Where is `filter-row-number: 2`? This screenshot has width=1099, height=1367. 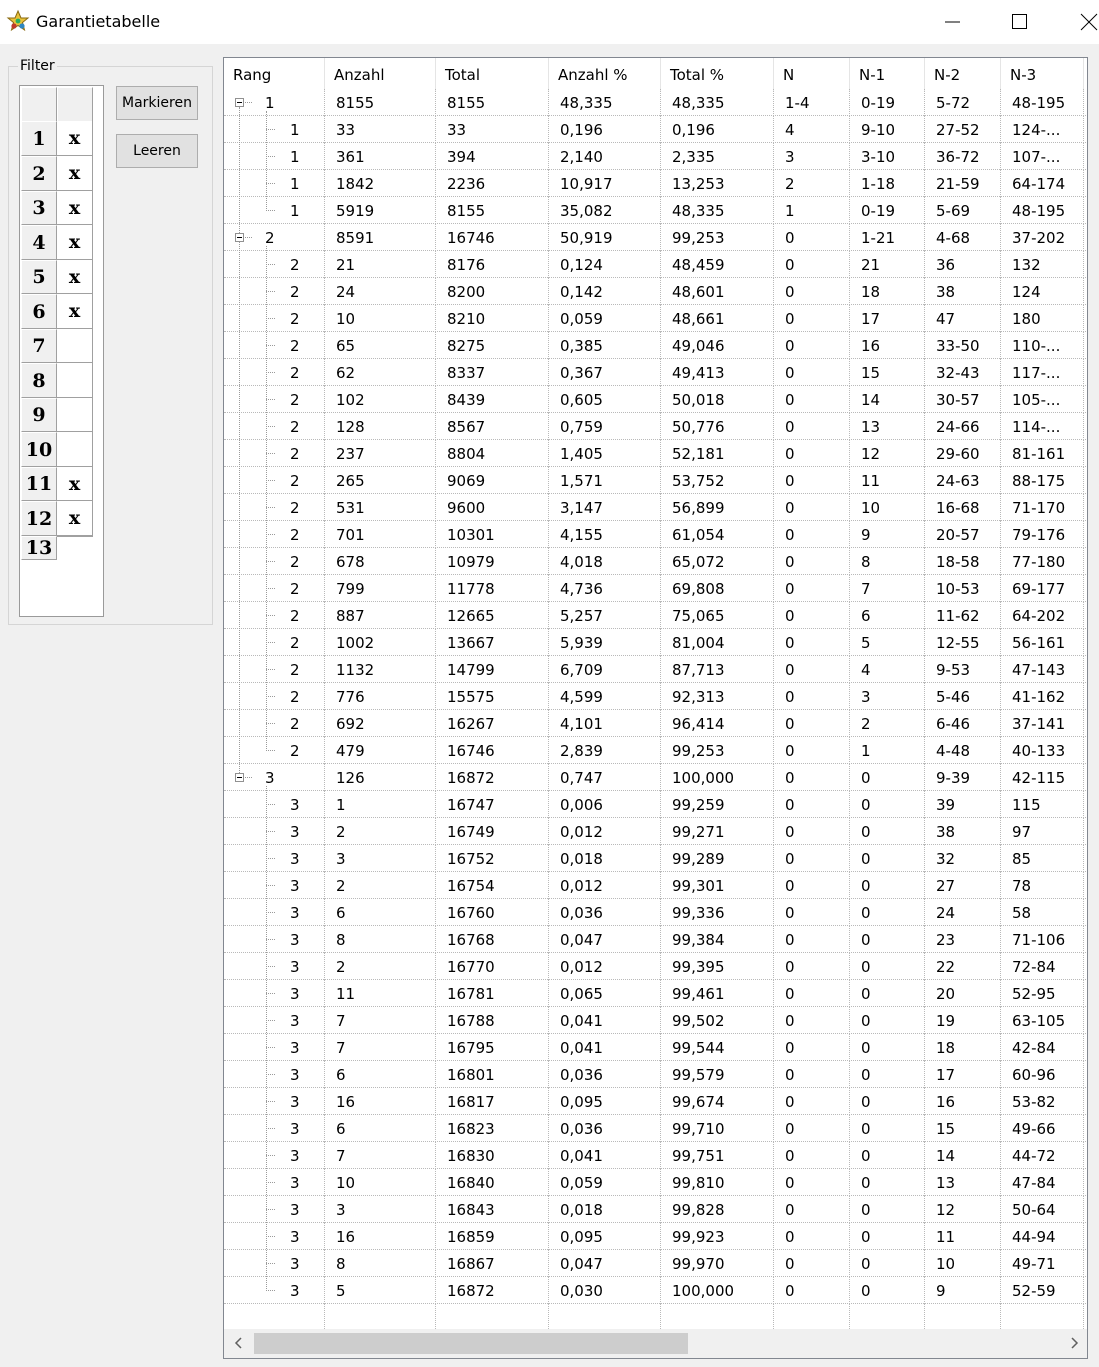 filter-row-number: 2 is located at coordinates (39, 173).